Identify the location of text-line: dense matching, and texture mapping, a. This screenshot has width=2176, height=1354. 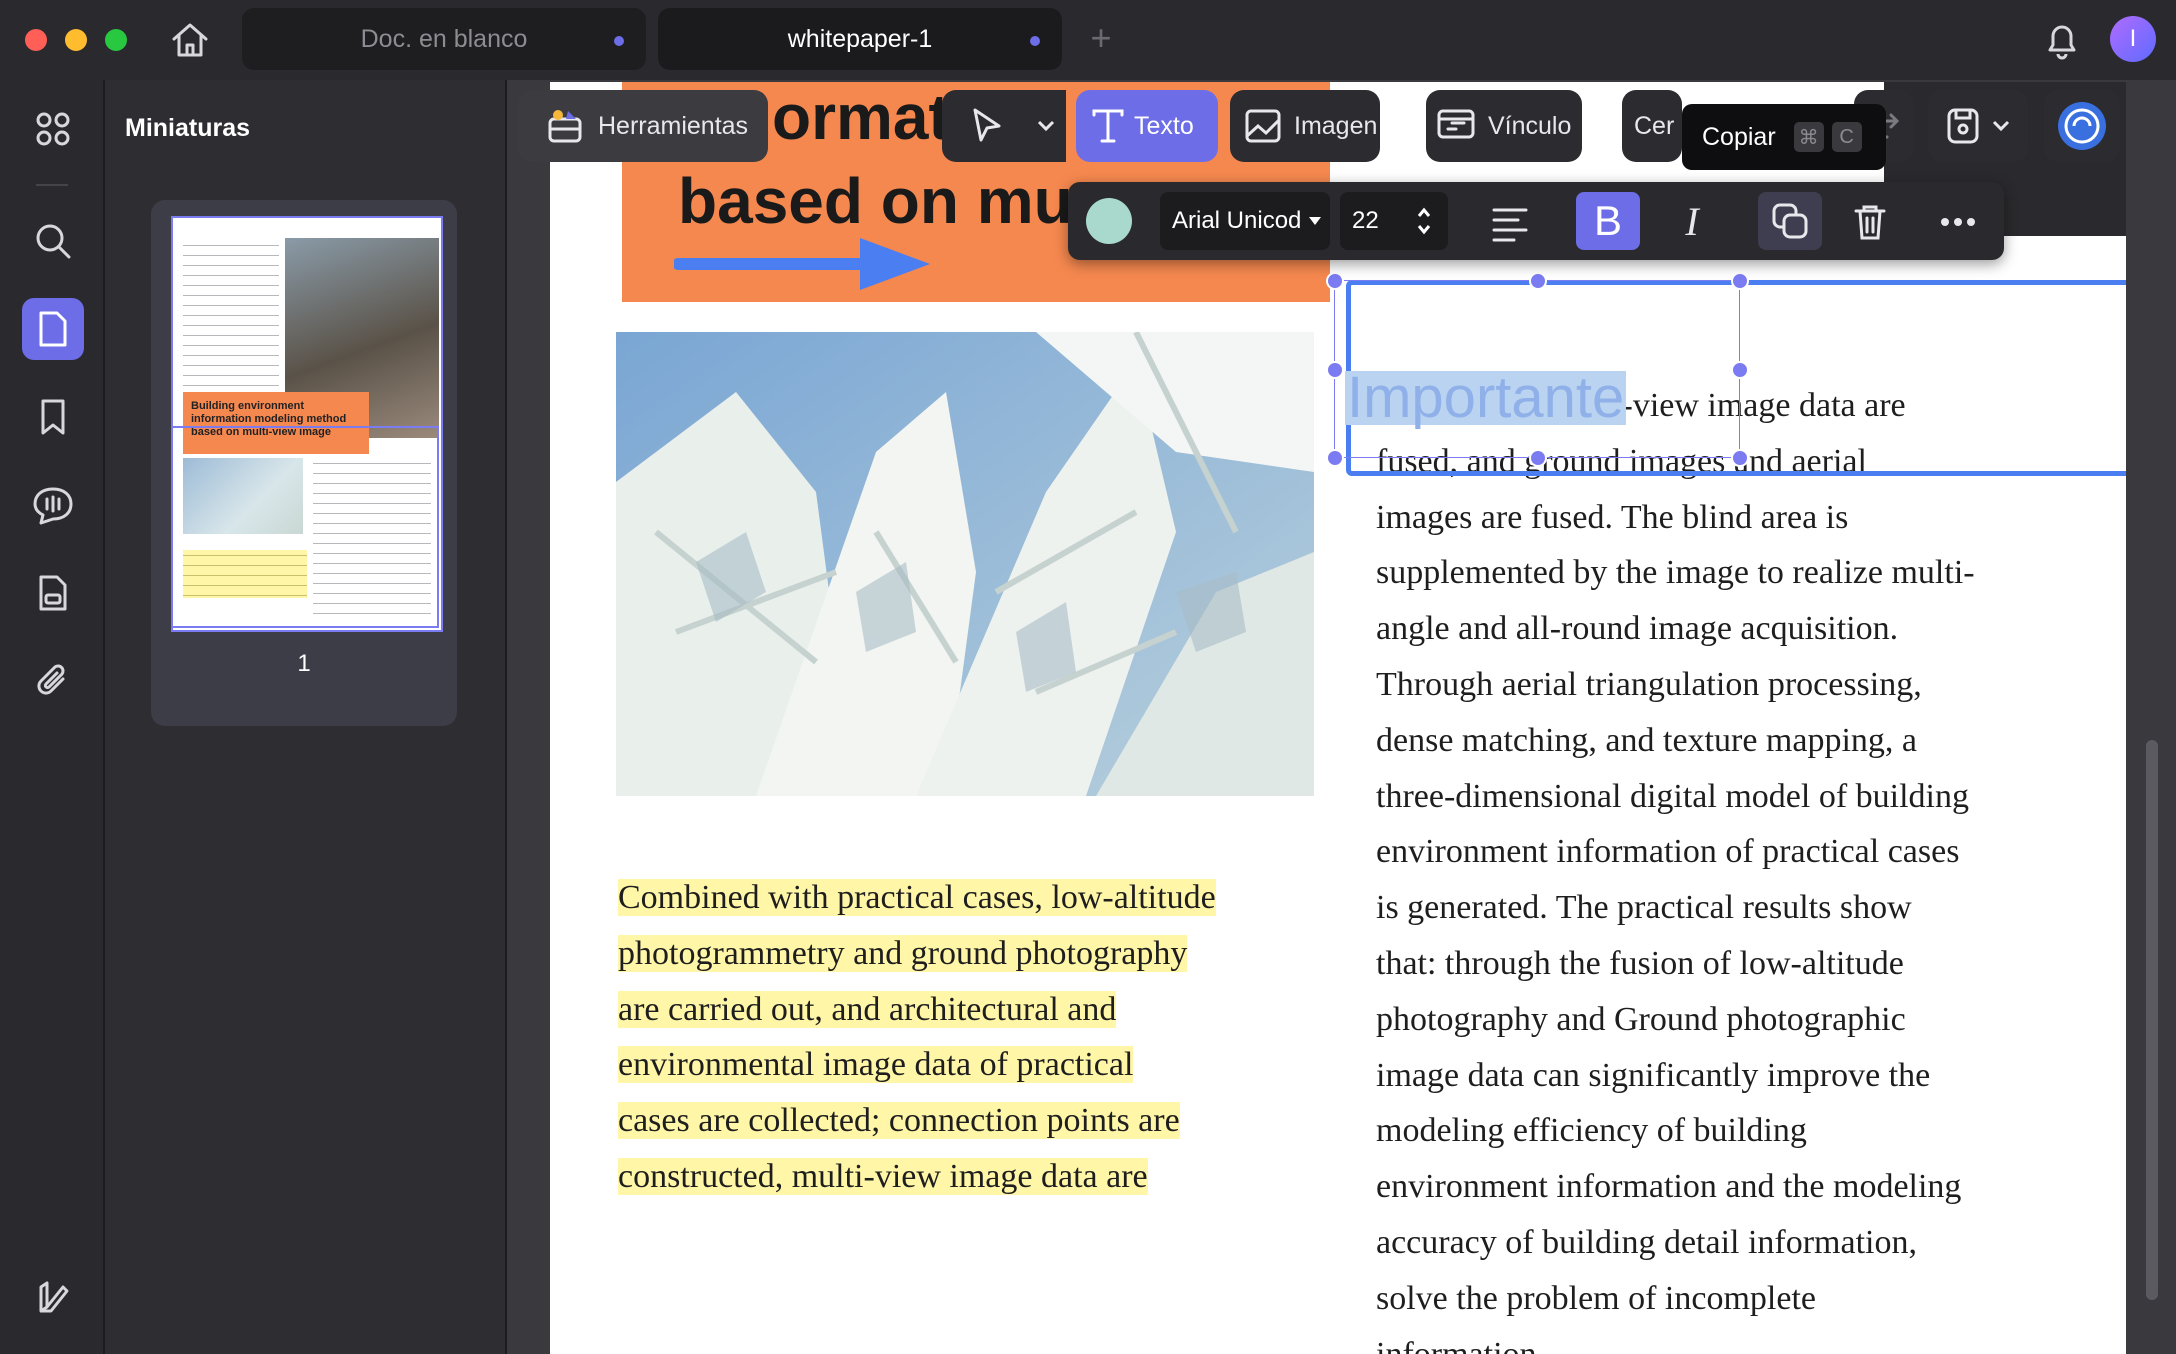
(1646, 740).